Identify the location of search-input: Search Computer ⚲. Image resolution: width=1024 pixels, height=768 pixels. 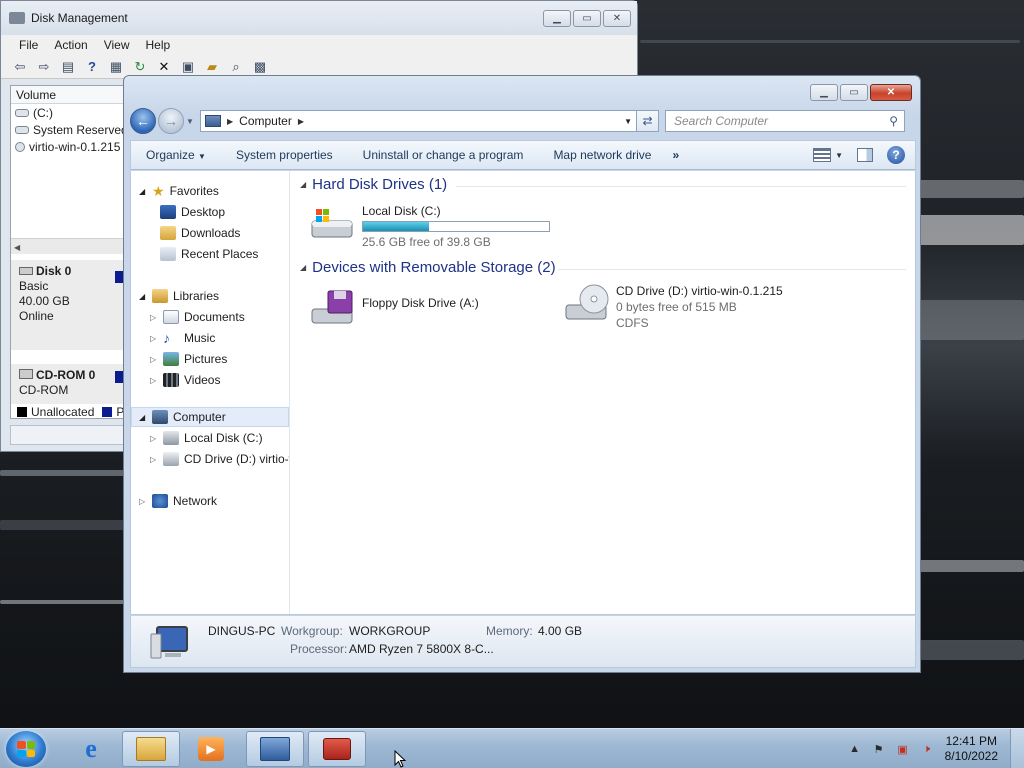
(785, 121).